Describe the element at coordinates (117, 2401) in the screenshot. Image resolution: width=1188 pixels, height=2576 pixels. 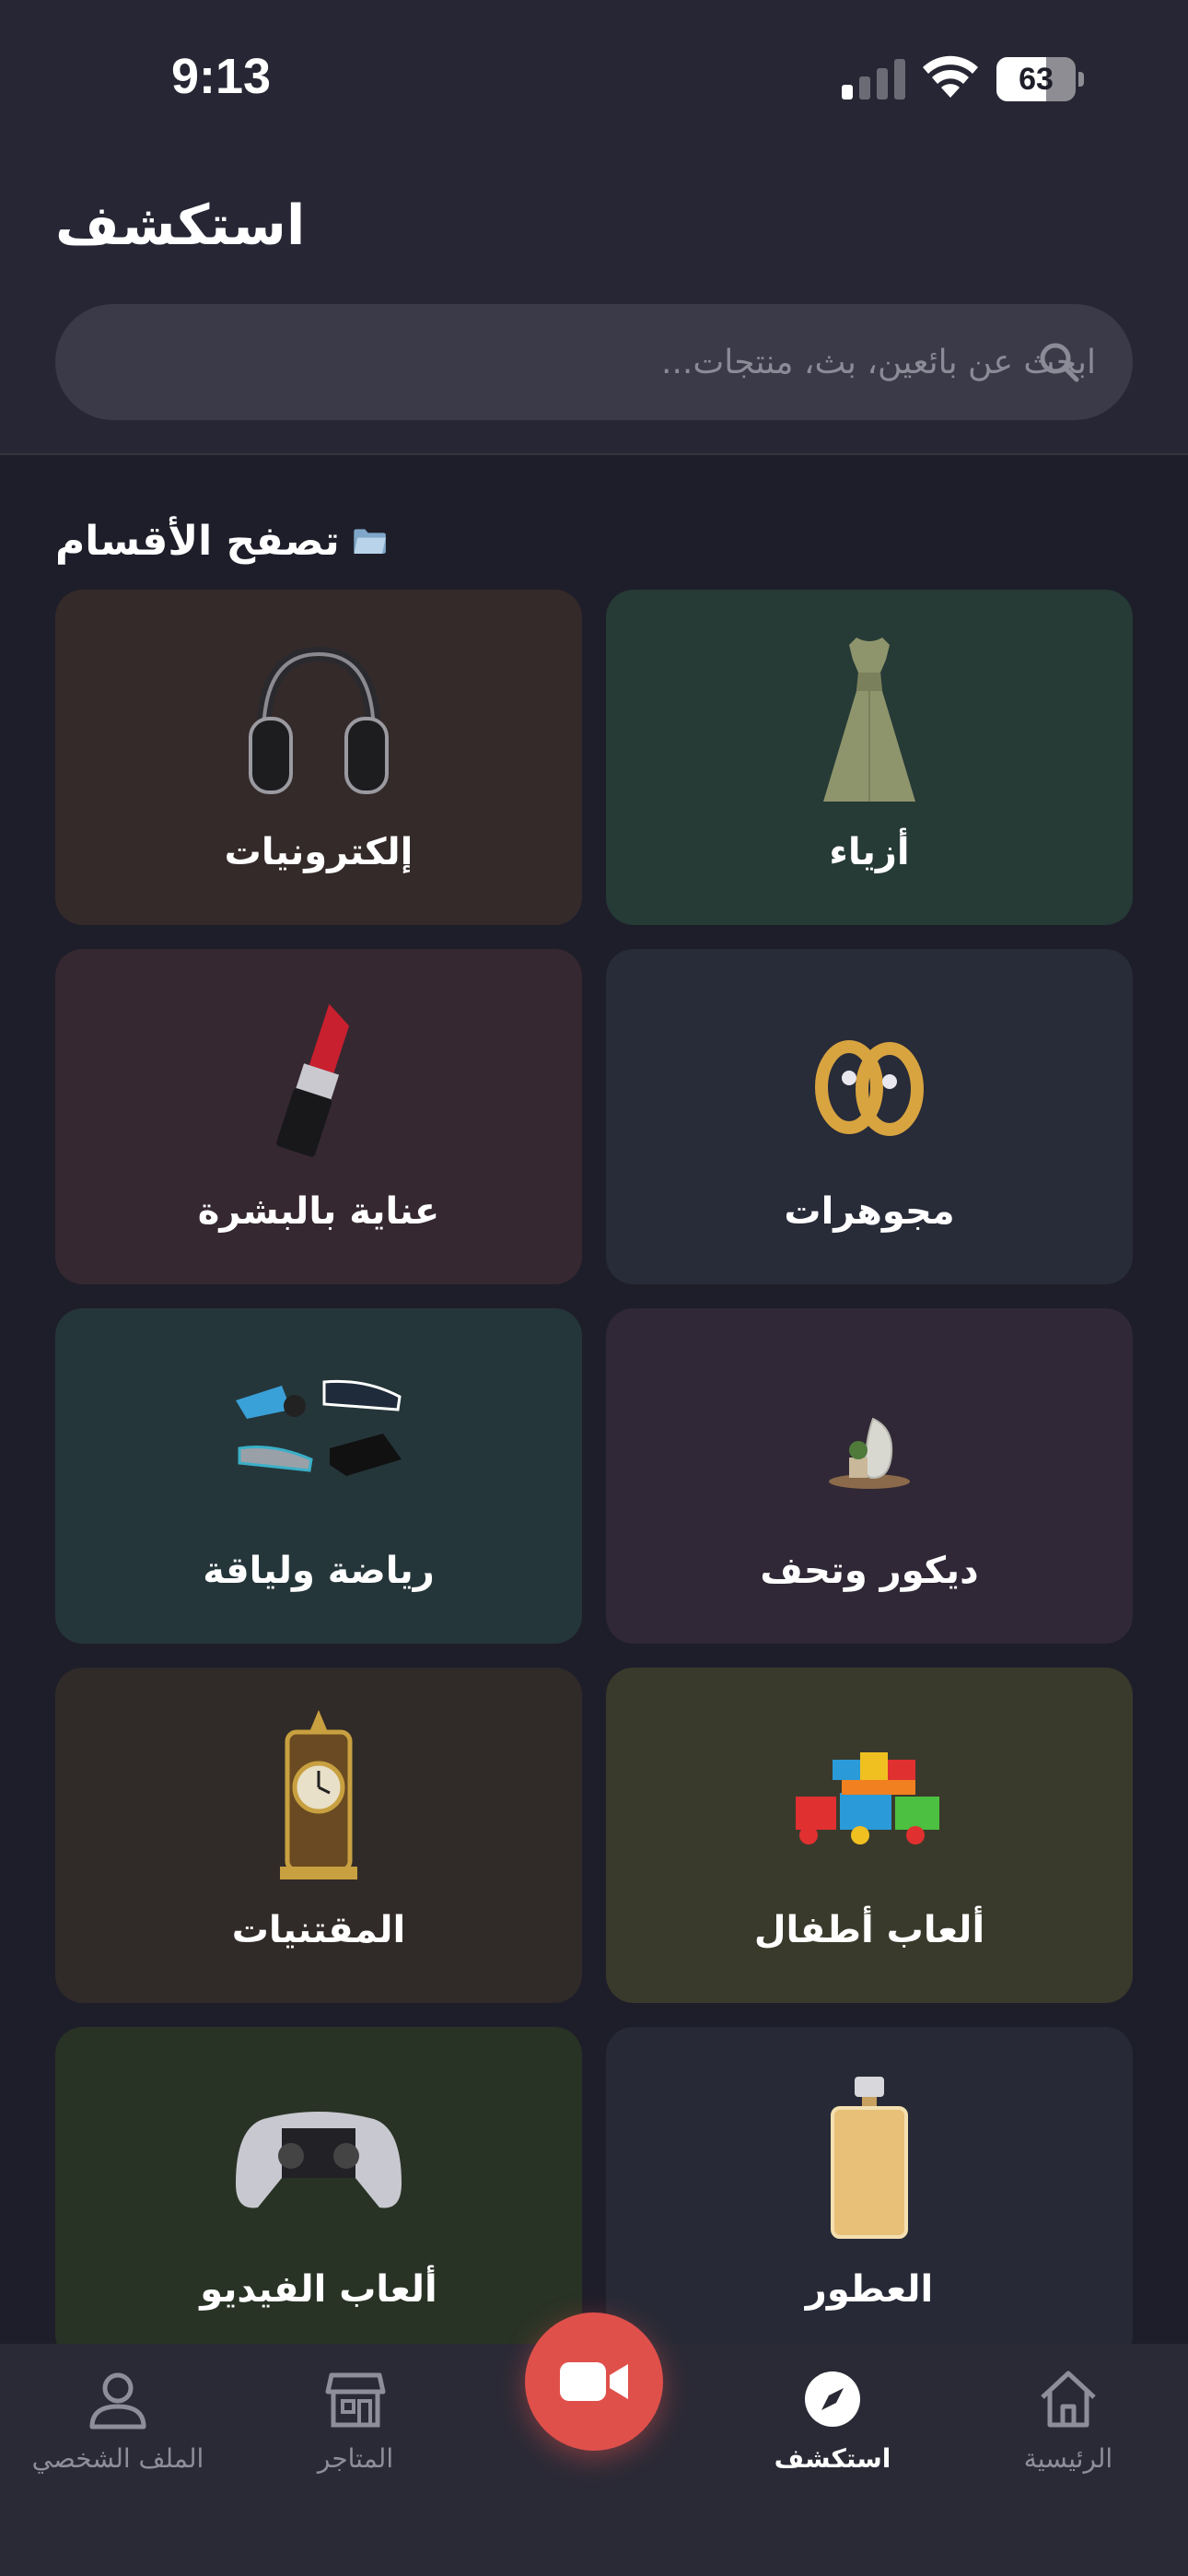
I see `user-icon` at that location.